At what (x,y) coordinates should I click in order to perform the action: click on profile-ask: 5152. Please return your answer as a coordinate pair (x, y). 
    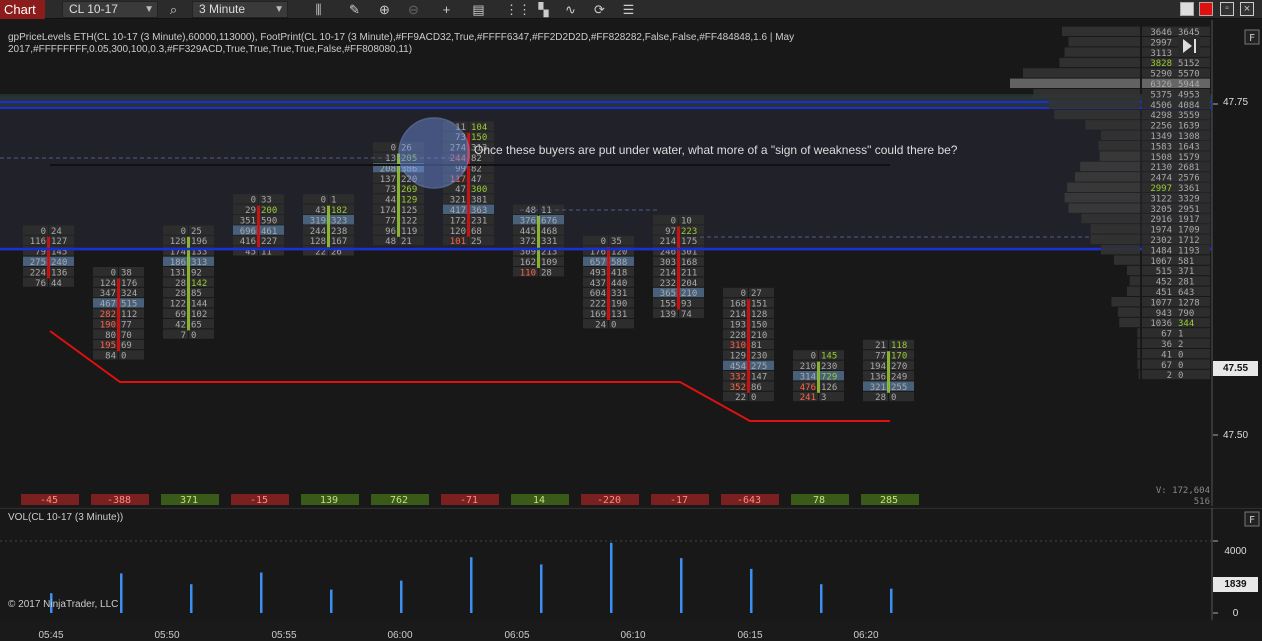
    Looking at the image, I should click on (1189, 64).